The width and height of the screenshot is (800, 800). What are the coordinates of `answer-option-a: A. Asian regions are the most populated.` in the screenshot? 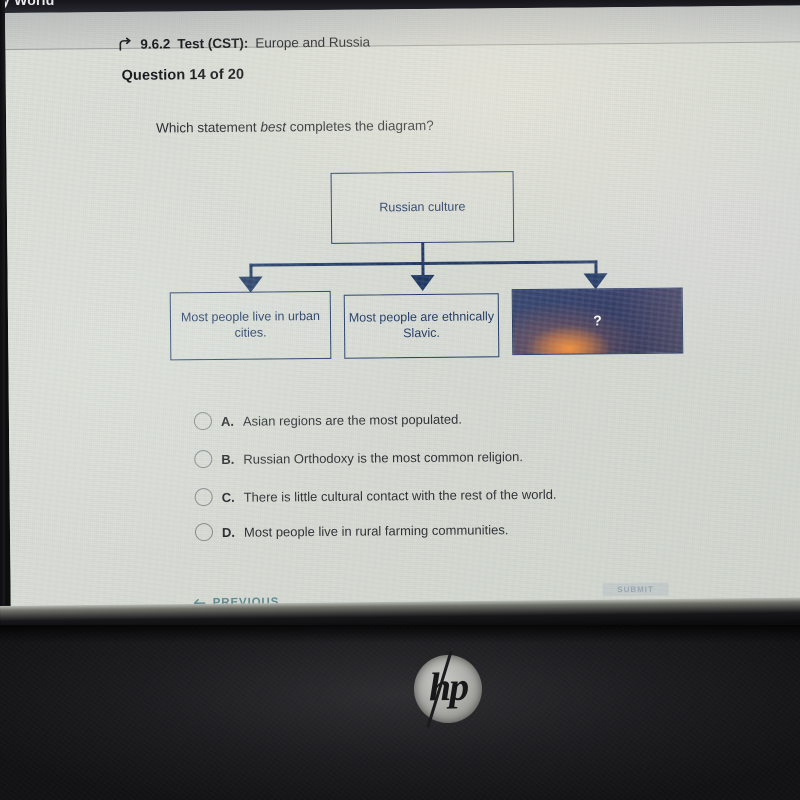 It's located at (327, 420).